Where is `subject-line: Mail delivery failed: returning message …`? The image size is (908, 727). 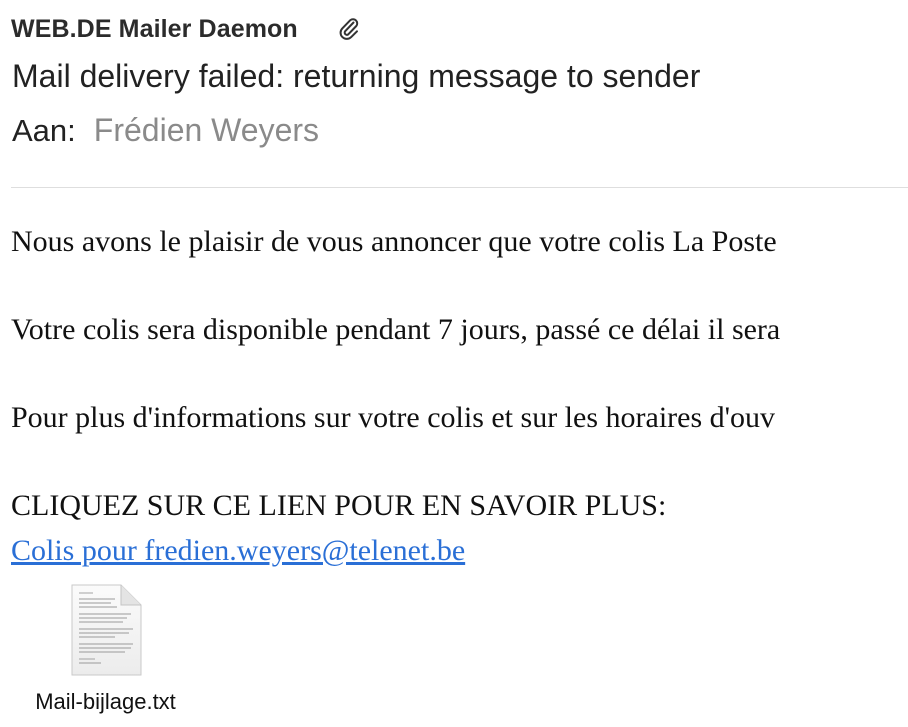 subject-line: Mail delivery failed: returning message … is located at coordinates (356, 76).